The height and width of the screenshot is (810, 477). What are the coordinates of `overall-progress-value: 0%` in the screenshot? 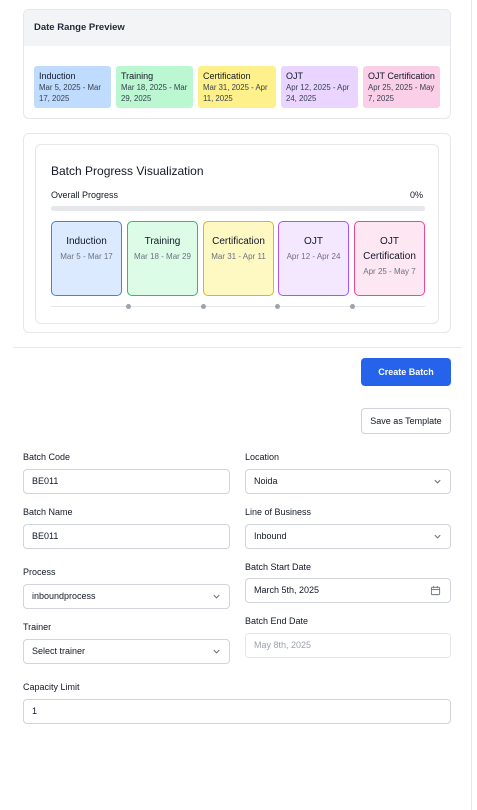 It's located at (416, 195).